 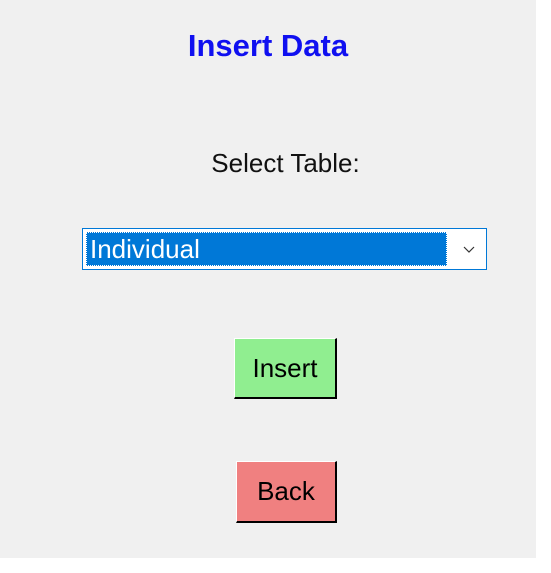 What do you see at coordinates (469, 249) in the screenshot?
I see `chevron-down-icon` at bounding box center [469, 249].